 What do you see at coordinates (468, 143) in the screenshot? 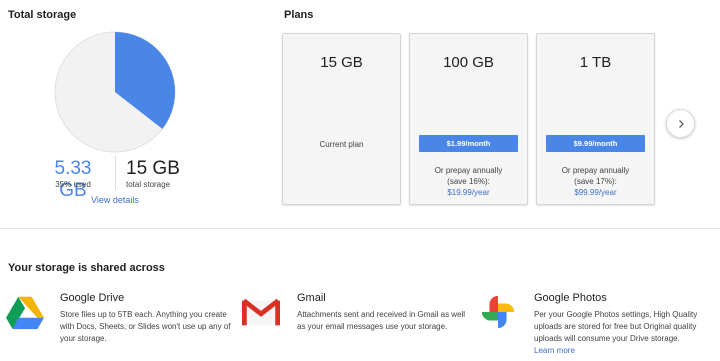
I see `monthly-price-button: $1.99/month` at bounding box center [468, 143].